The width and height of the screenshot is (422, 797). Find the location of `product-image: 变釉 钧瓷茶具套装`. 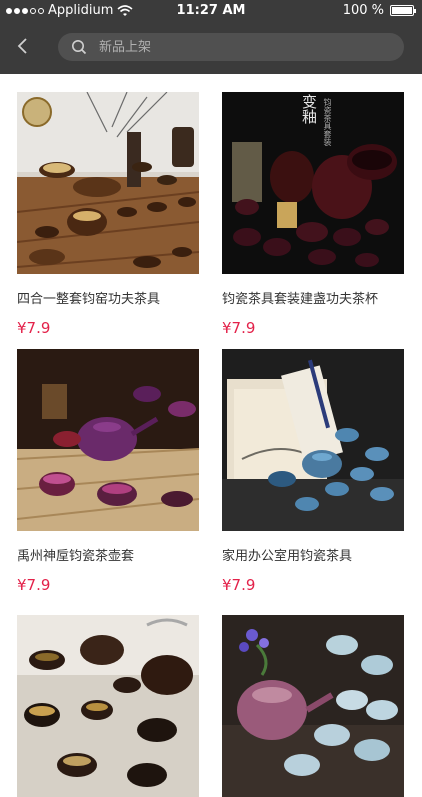

product-image: 变釉 钧瓷茶具套装 is located at coordinates (313, 183).